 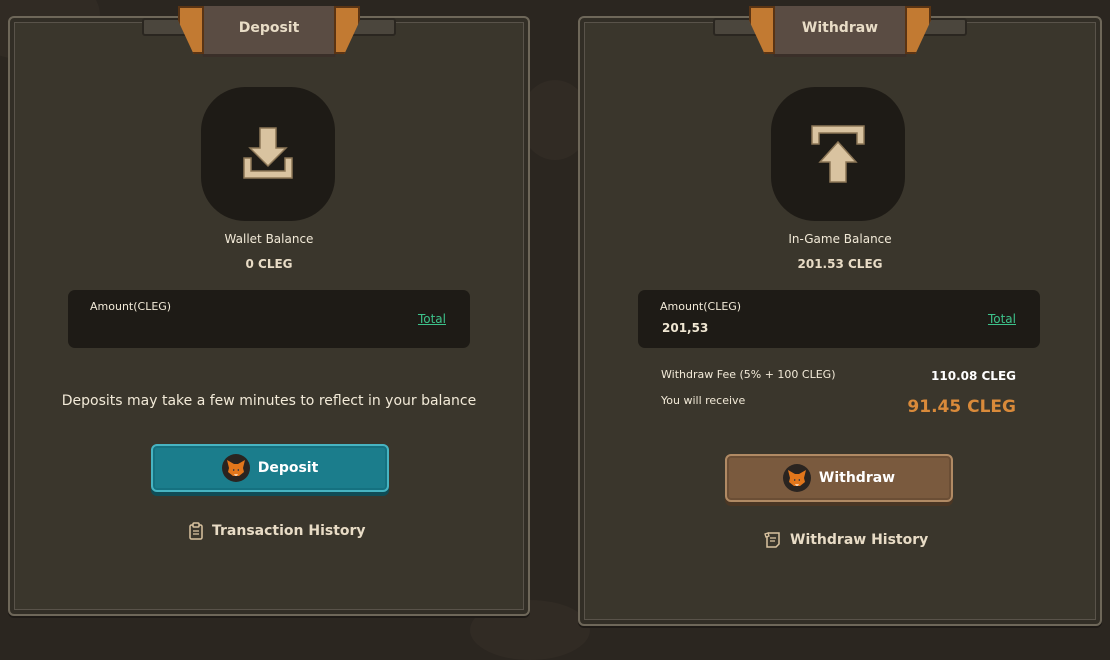 What do you see at coordinates (840, 264) in the screenshot?
I see `ingame-balance-value: 201.53 CLEG` at bounding box center [840, 264].